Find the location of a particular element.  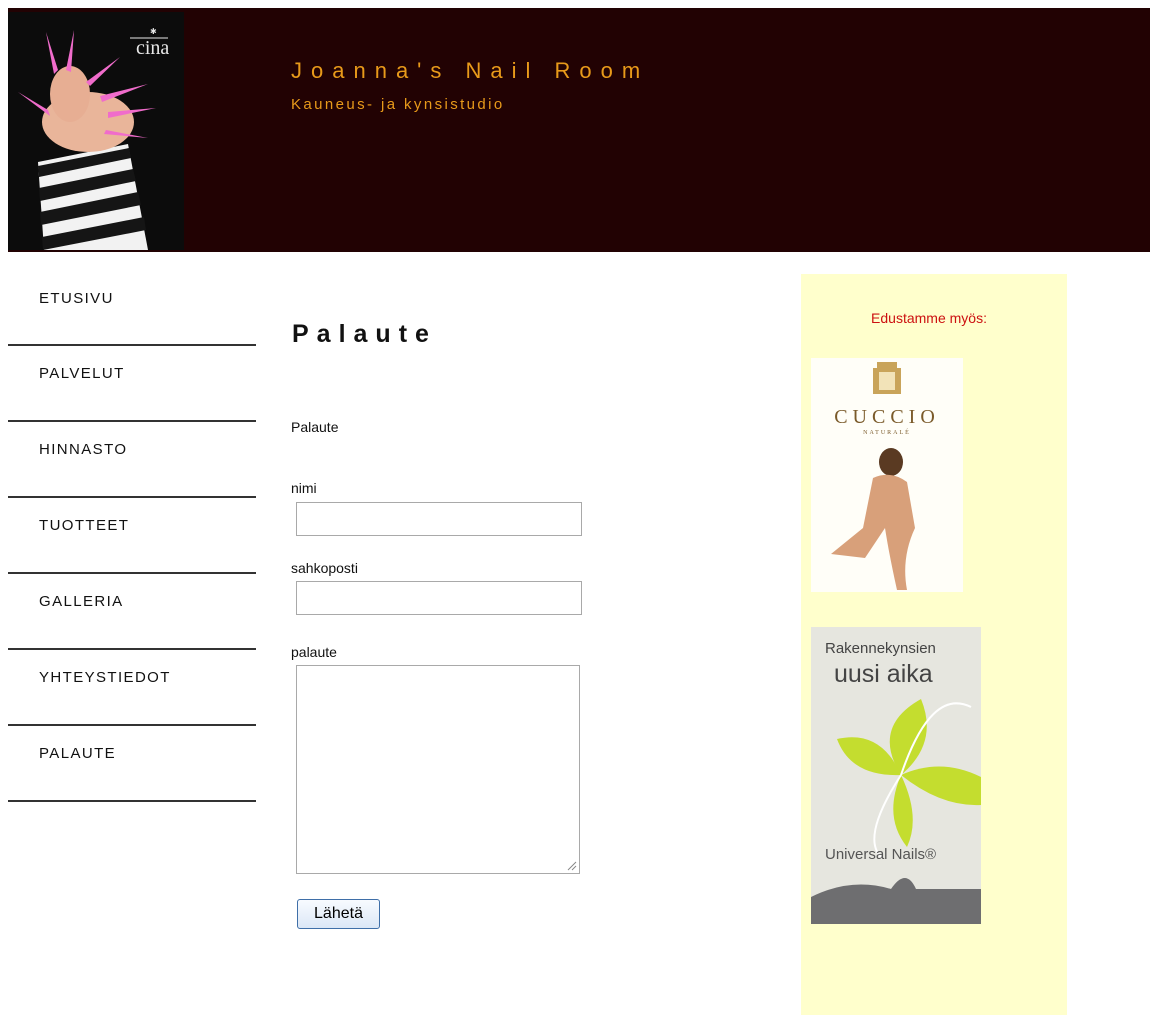

submit-button: Lähetä is located at coordinates (338, 914).